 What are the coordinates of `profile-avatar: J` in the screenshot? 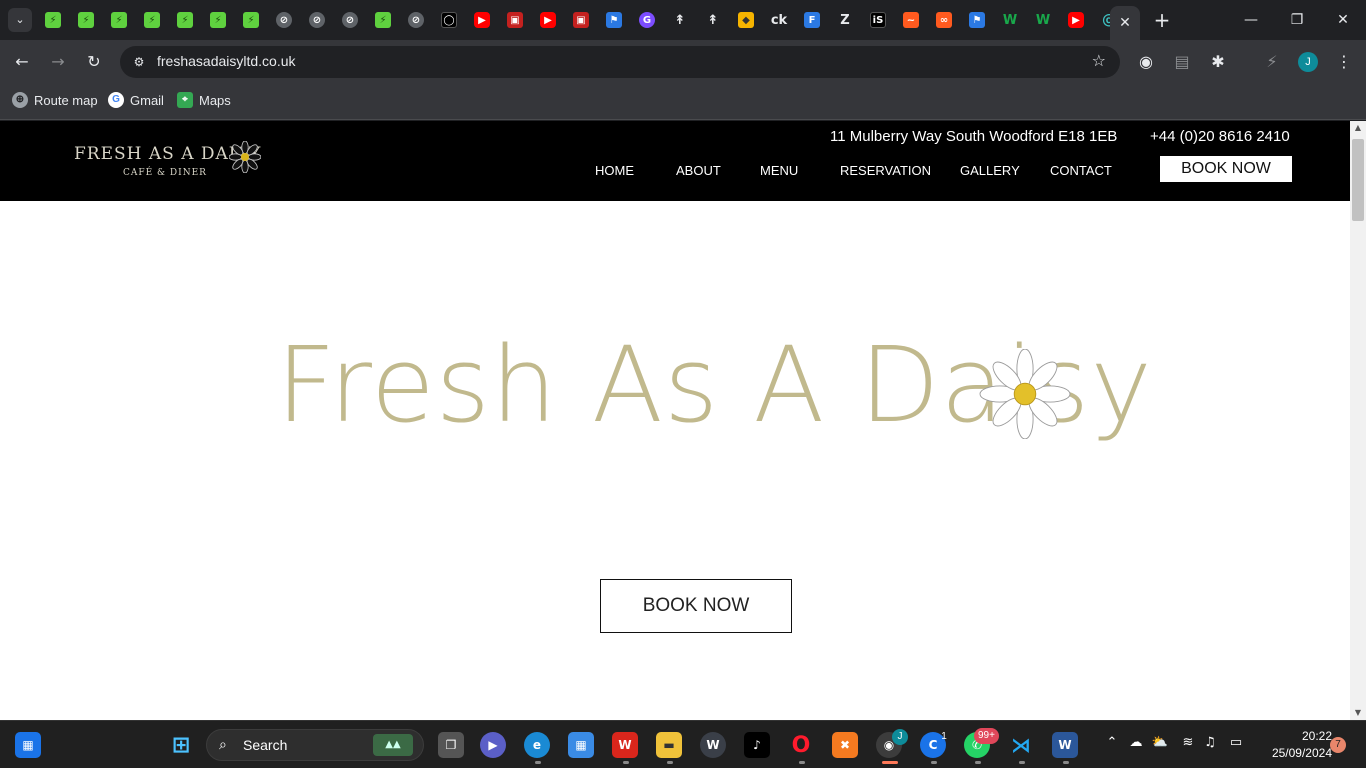 It's located at (1308, 62).